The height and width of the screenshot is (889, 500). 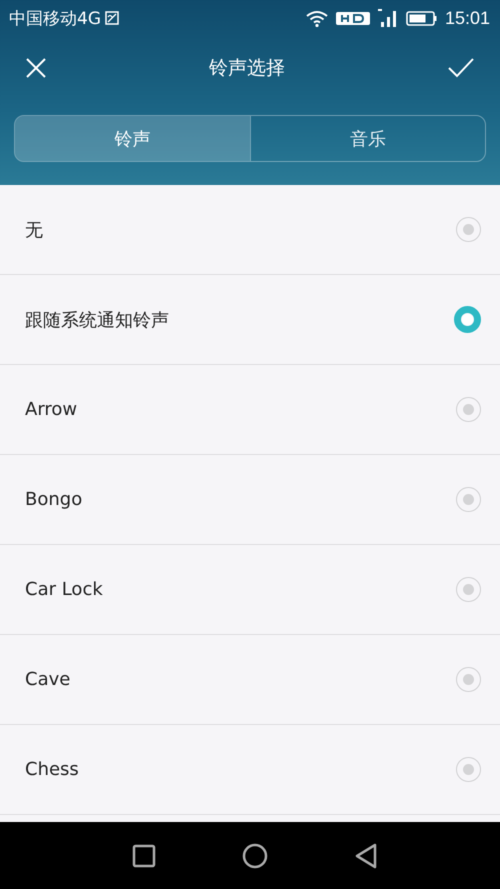 What do you see at coordinates (53, 499) in the screenshot?
I see `ringtone-name: Bongo` at bounding box center [53, 499].